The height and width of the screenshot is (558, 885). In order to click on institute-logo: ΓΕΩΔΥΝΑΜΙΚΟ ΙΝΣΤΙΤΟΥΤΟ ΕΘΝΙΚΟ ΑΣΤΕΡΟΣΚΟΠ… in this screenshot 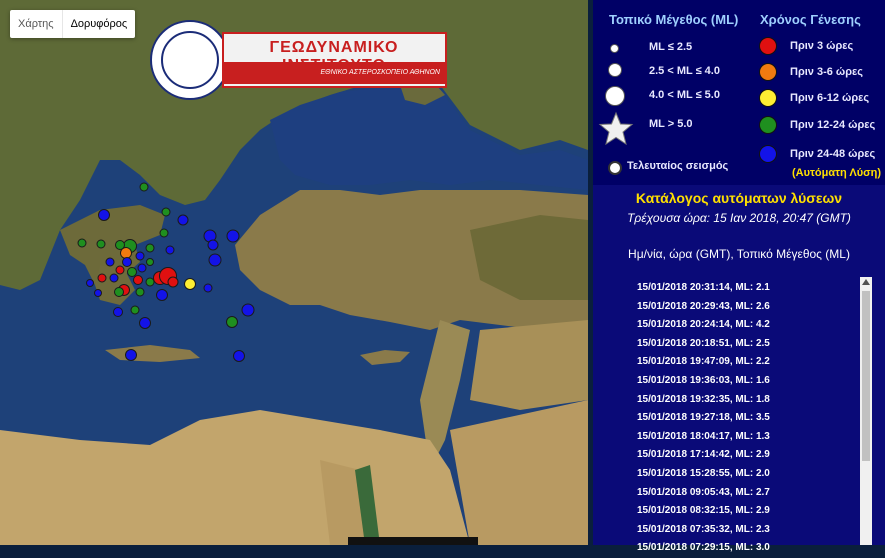, I will do `click(300, 60)`.